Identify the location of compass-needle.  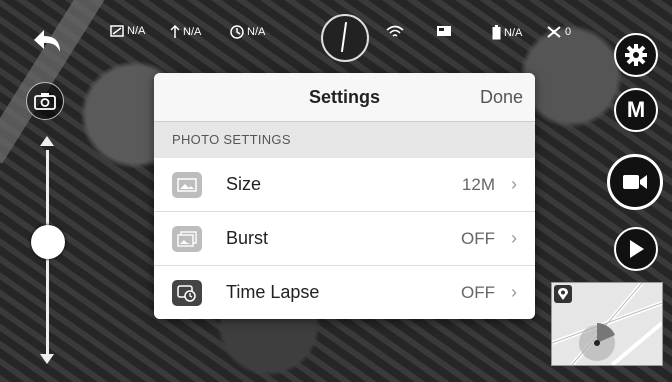
(344, 37).